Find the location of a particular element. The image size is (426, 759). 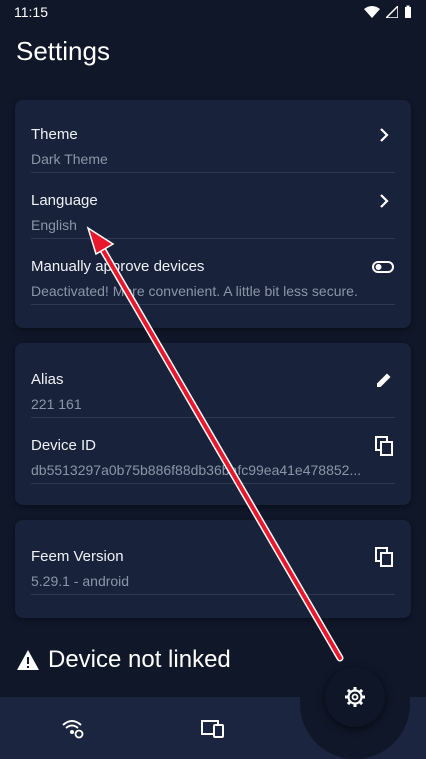

theme-value: Dark Theme is located at coordinates (69, 159).